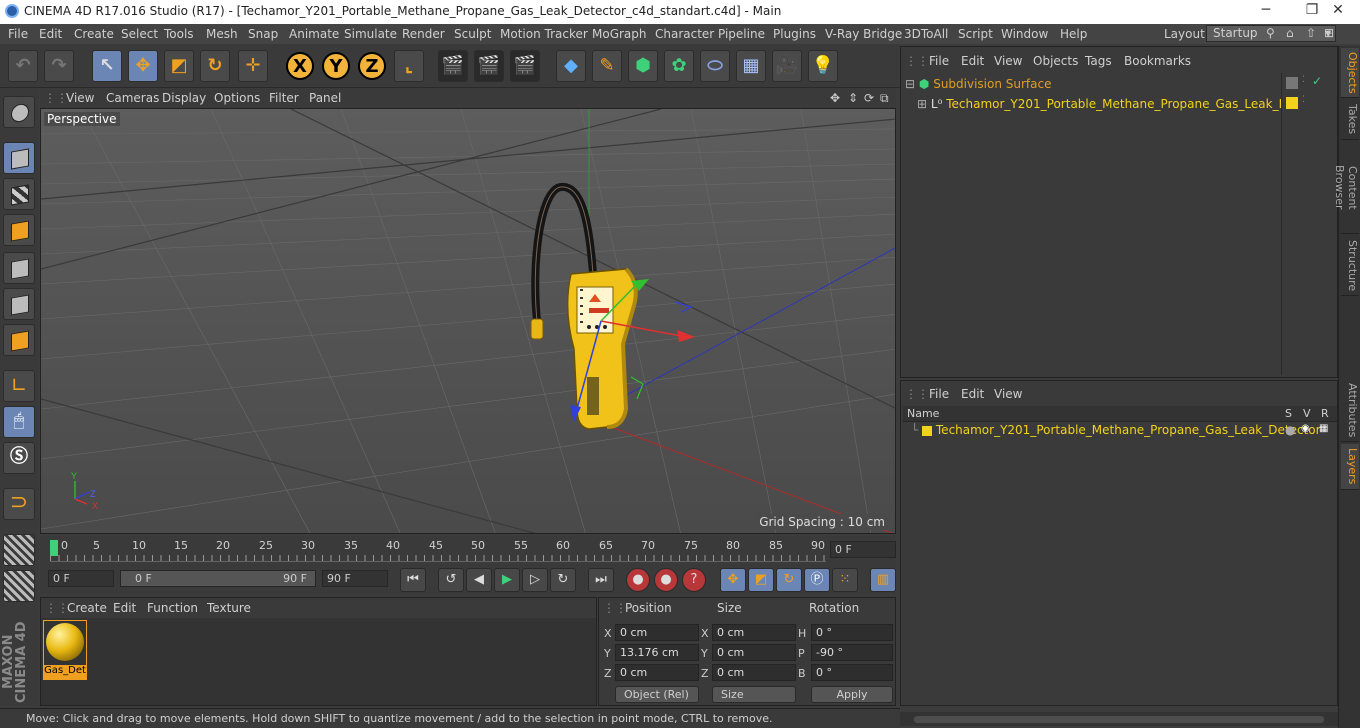 The image size is (1360, 728). Describe the element at coordinates (754, 632) in the screenshot. I see `size-x-field: 0 cm` at that location.